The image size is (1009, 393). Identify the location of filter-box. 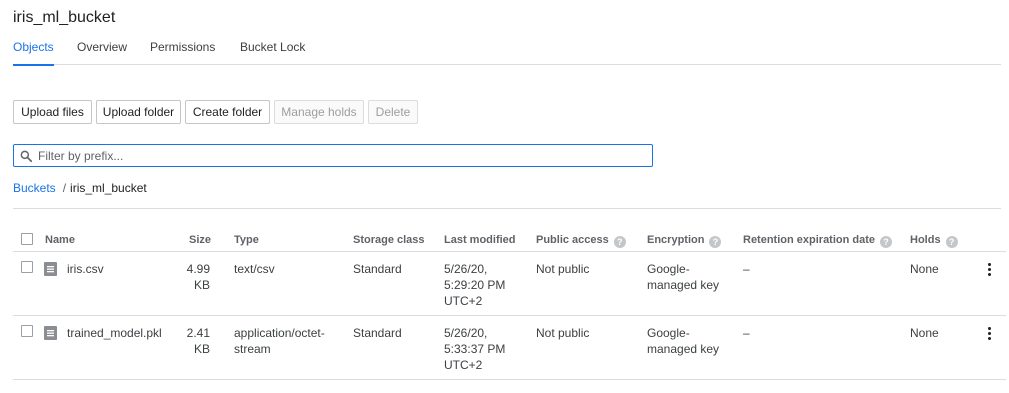
(333, 155).